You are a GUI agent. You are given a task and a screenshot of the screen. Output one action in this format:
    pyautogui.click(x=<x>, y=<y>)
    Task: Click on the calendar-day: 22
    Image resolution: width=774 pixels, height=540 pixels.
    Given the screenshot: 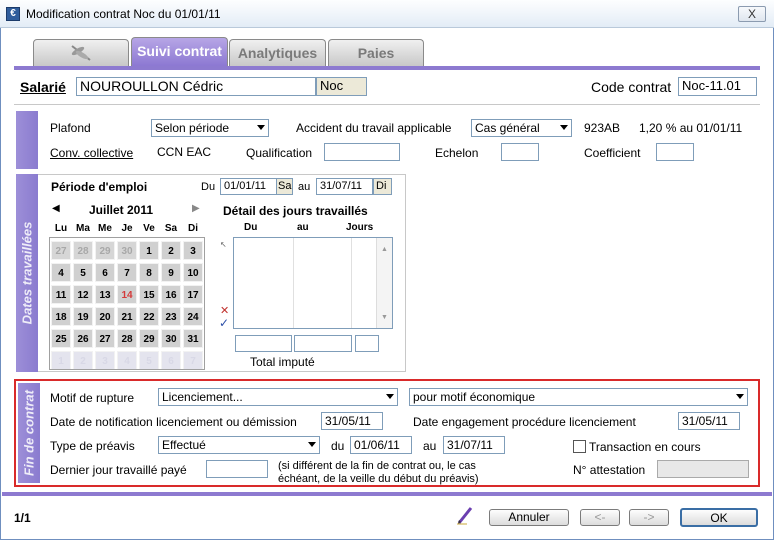 What is the action you would take?
    pyautogui.click(x=149, y=316)
    